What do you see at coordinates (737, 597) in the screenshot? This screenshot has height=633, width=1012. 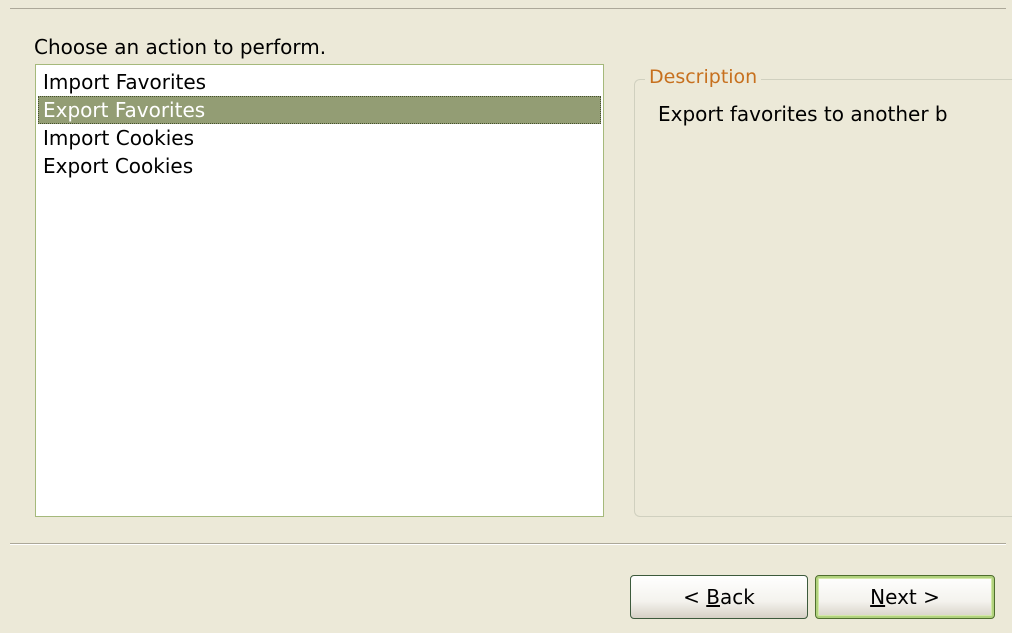 I see `back-button-rest: ack` at bounding box center [737, 597].